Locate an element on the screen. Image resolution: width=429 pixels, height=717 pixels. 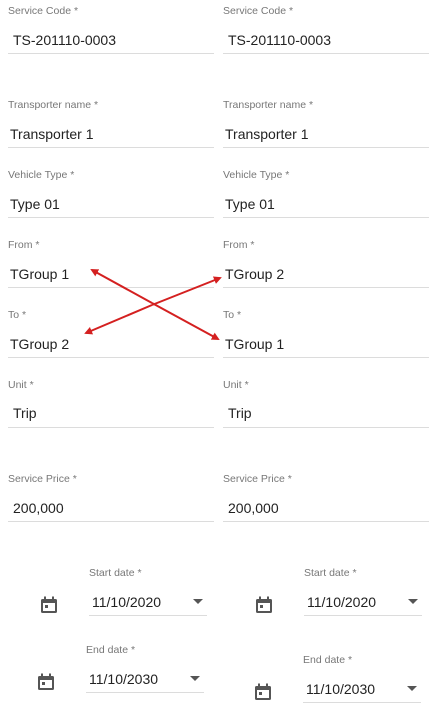
right-from-field: From * TGroup 2 is located at coordinates (326, 264).